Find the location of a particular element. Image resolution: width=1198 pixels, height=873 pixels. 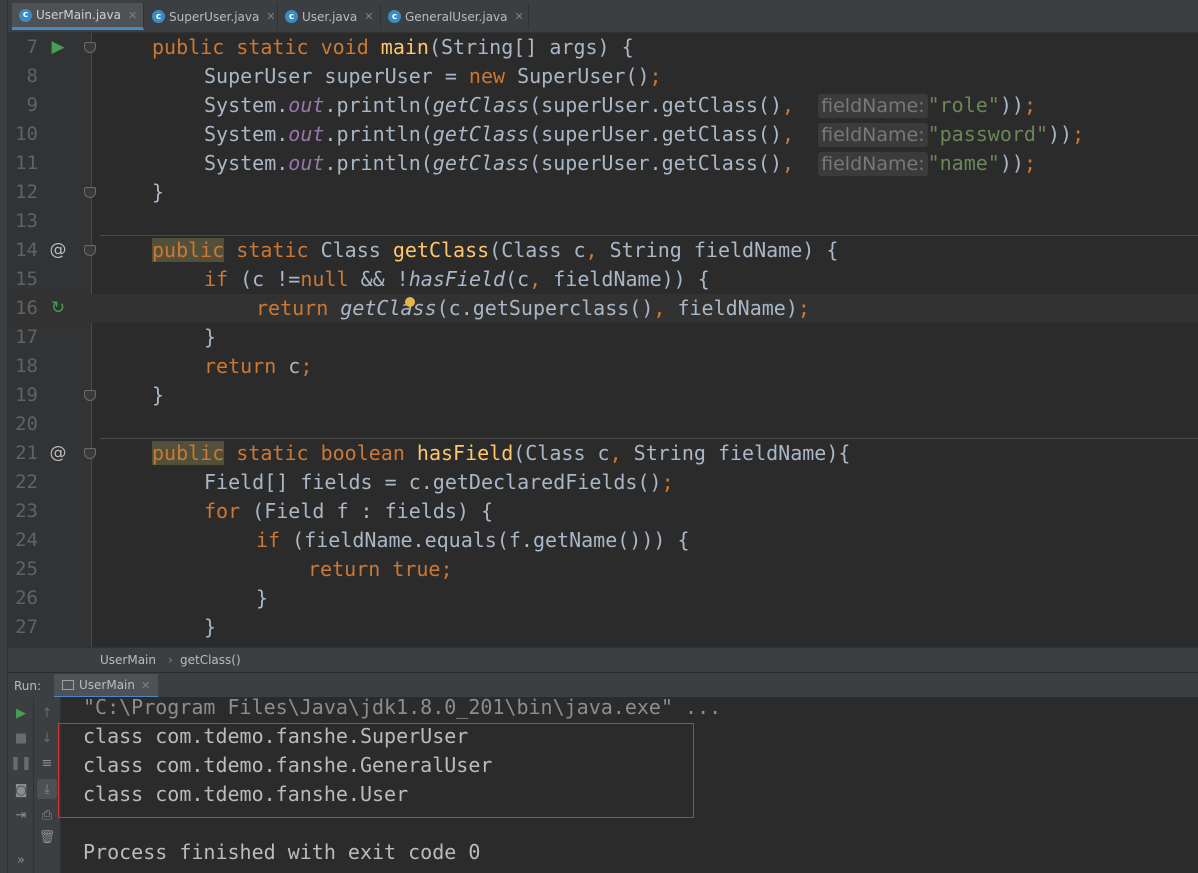

soft-wrap-icon: ≡ is located at coordinates (47, 763).